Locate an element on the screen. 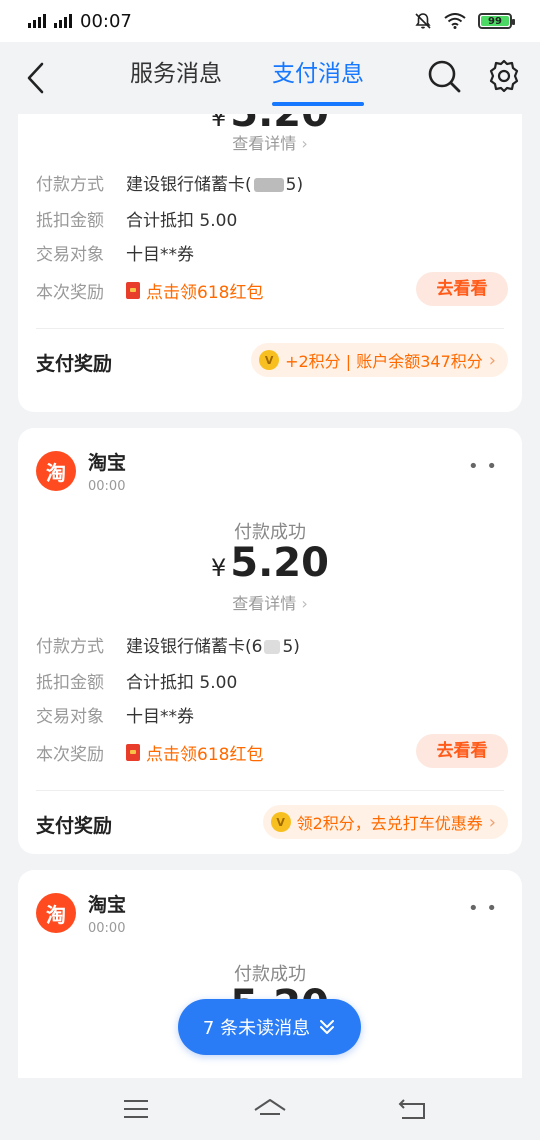  gear-icon is located at coordinates (504, 76).